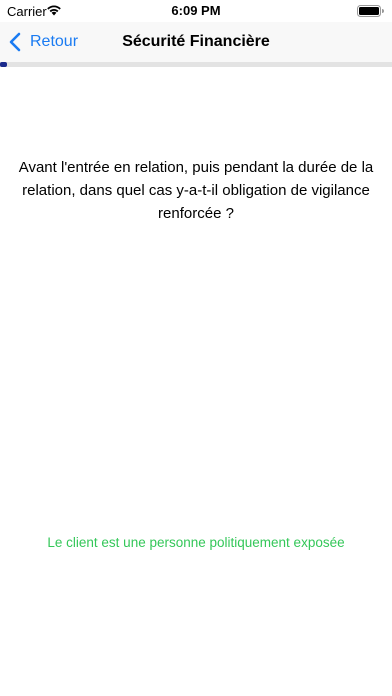  I want to click on progress-fill, so click(3, 64).